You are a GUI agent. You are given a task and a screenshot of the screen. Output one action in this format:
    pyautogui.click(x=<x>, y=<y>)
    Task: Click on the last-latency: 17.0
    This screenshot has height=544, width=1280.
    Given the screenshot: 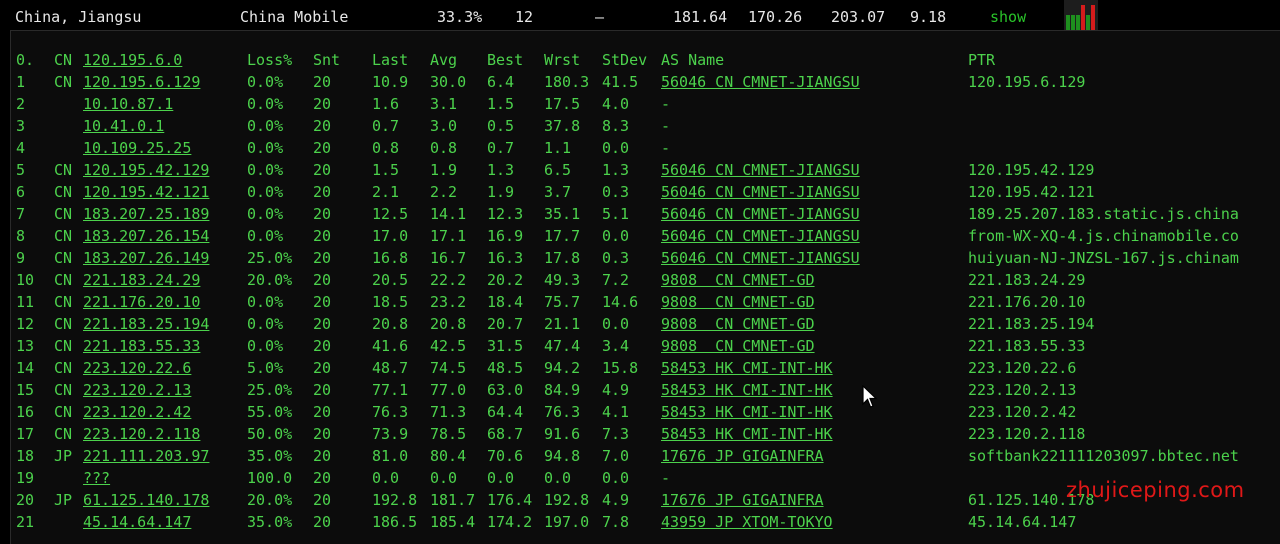 What is the action you would take?
    pyautogui.click(x=390, y=236)
    